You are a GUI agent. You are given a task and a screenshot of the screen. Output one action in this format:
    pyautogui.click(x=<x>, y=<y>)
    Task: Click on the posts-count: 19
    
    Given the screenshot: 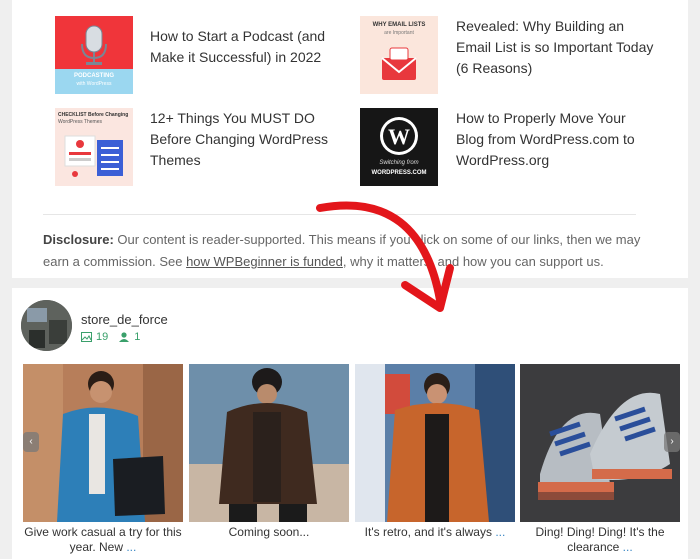 What is the action you would take?
    pyautogui.click(x=102, y=337)
    